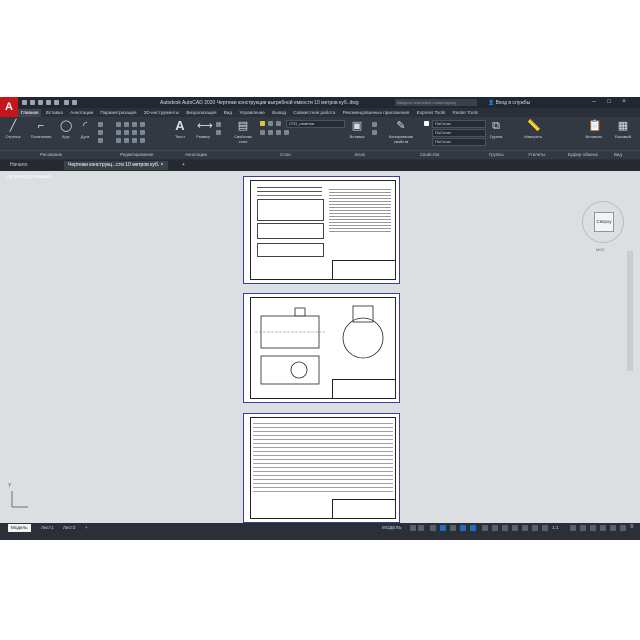 The height and width of the screenshot is (640, 640). I want to click on polyline-tool-button: ⌐ Полилиния, so click(41, 129).